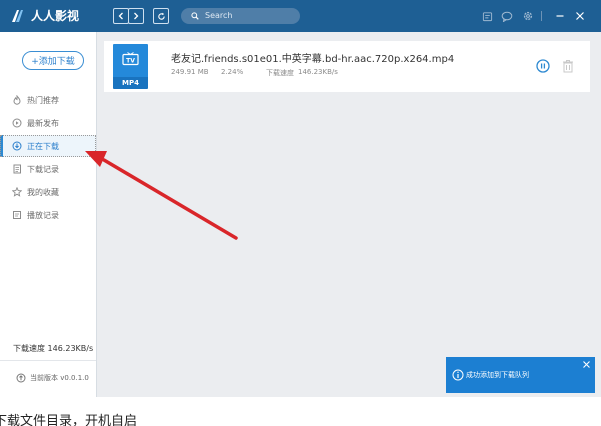  What do you see at coordinates (17, 123) in the screenshot?
I see `play-circle-icon` at bounding box center [17, 123].